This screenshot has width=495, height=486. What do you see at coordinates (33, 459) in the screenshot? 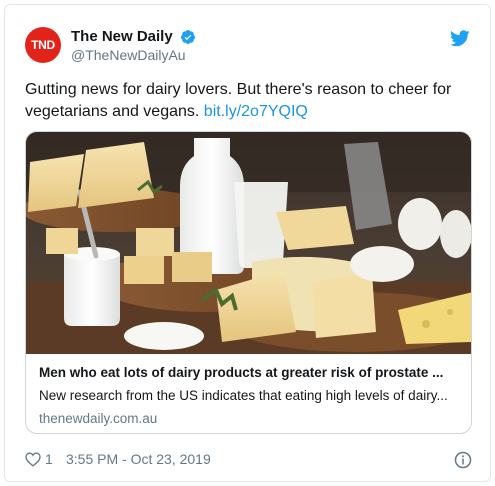
I see `heart-icon` at bounding box center [33, 459].